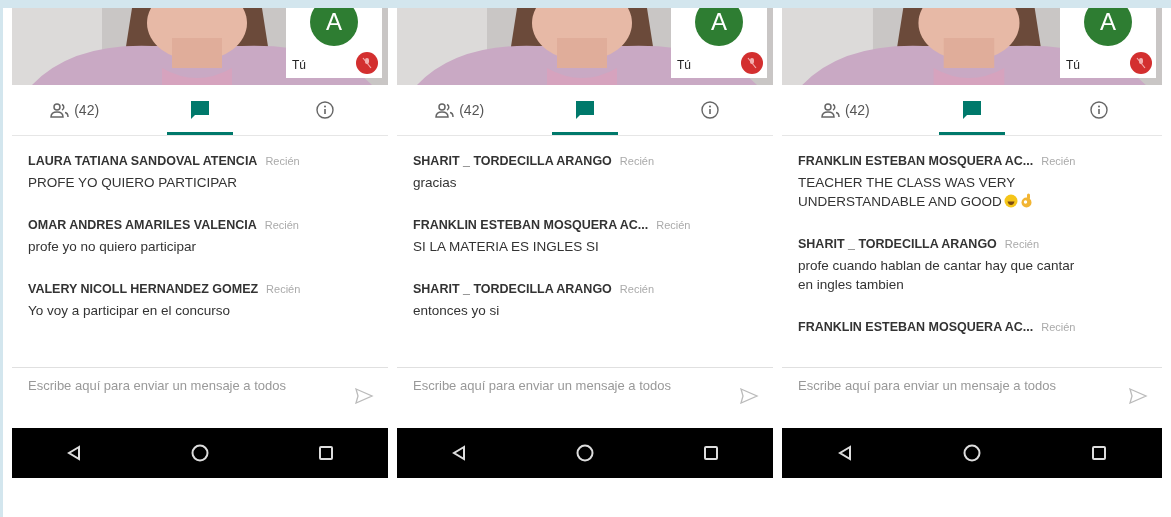 The height and width of the screenshot is (517, 1171). Describe the element at coordinates (936, 275) in the screenshot. I see `message-text: profe cuando hablan de cantar hay que cantar en ingles tambien` at that location.